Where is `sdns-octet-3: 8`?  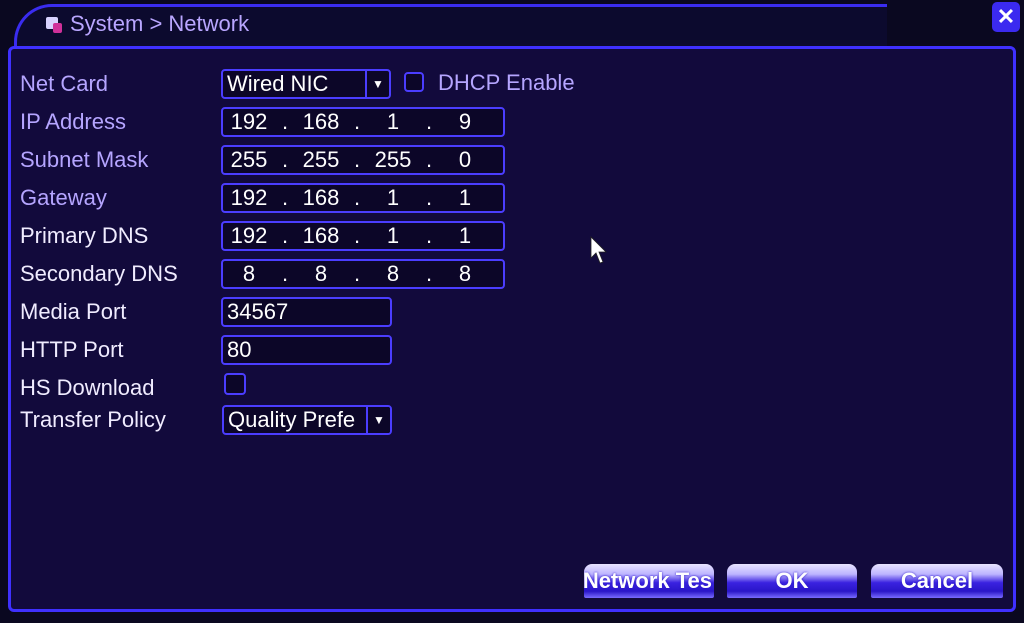
sdns-octet-3: 8 is located at coordinates (393, 274).